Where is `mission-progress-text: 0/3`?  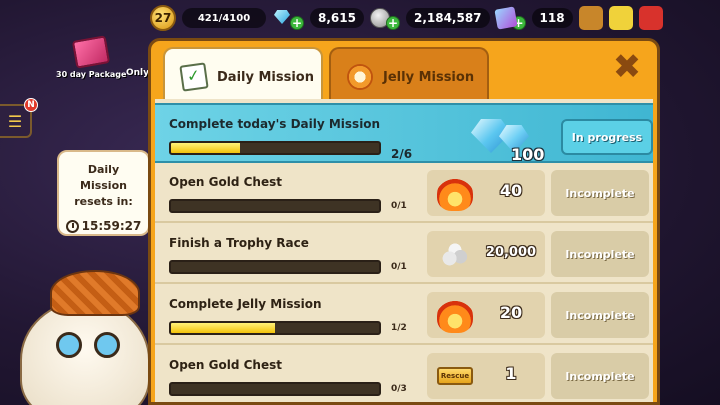
mission-progress-text: 0/3 is located at coordinates (399, 389).